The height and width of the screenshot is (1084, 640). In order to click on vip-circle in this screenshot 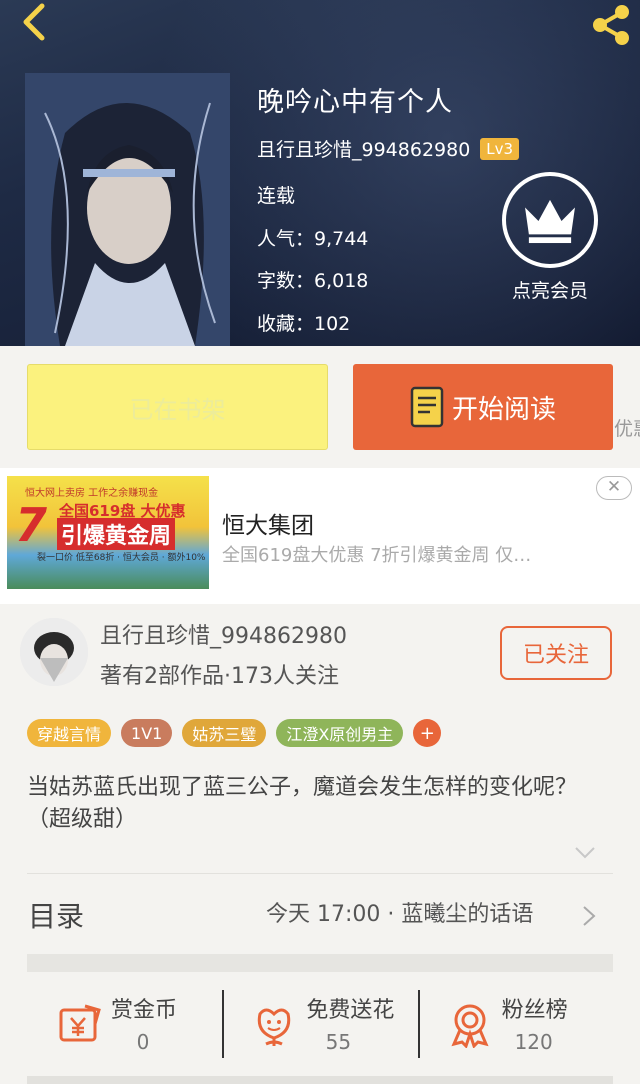, I will do `click(550, 220)`.